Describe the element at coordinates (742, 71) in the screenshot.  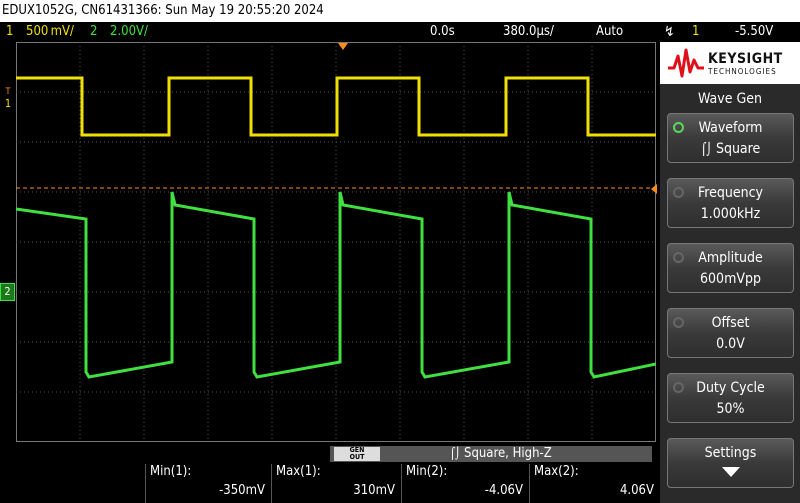
I see `brand-sub: TECHNOLOGIES` at that location.